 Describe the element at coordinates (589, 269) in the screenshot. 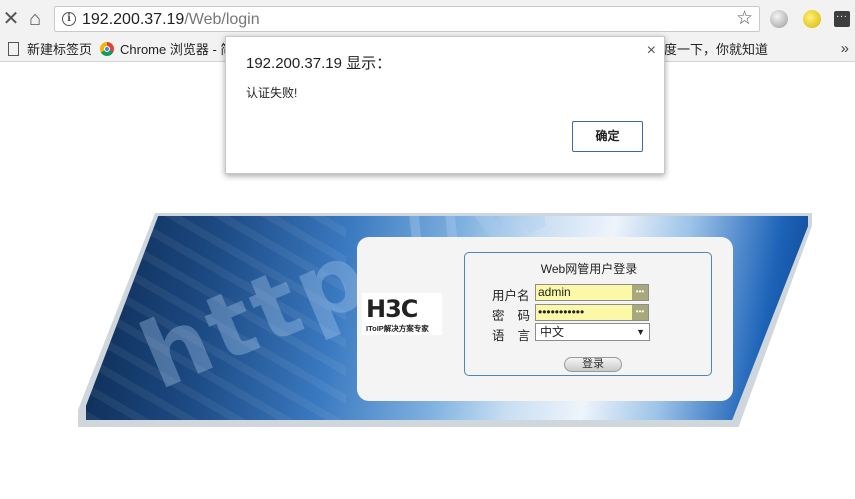

I see `form-title: Web网管用户登录` at that location.